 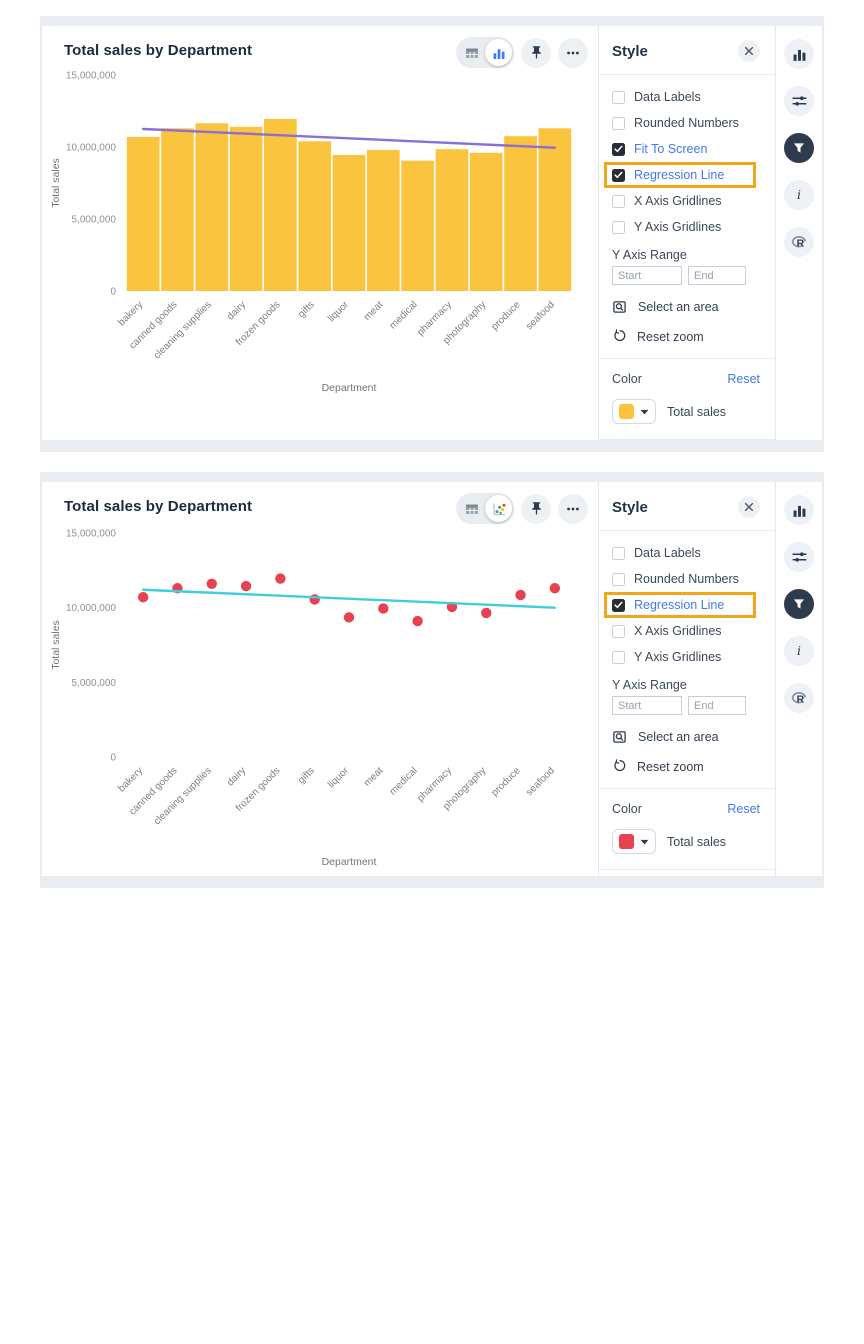 I want to click on bar-canned-goods, so click(x=177, y=209).